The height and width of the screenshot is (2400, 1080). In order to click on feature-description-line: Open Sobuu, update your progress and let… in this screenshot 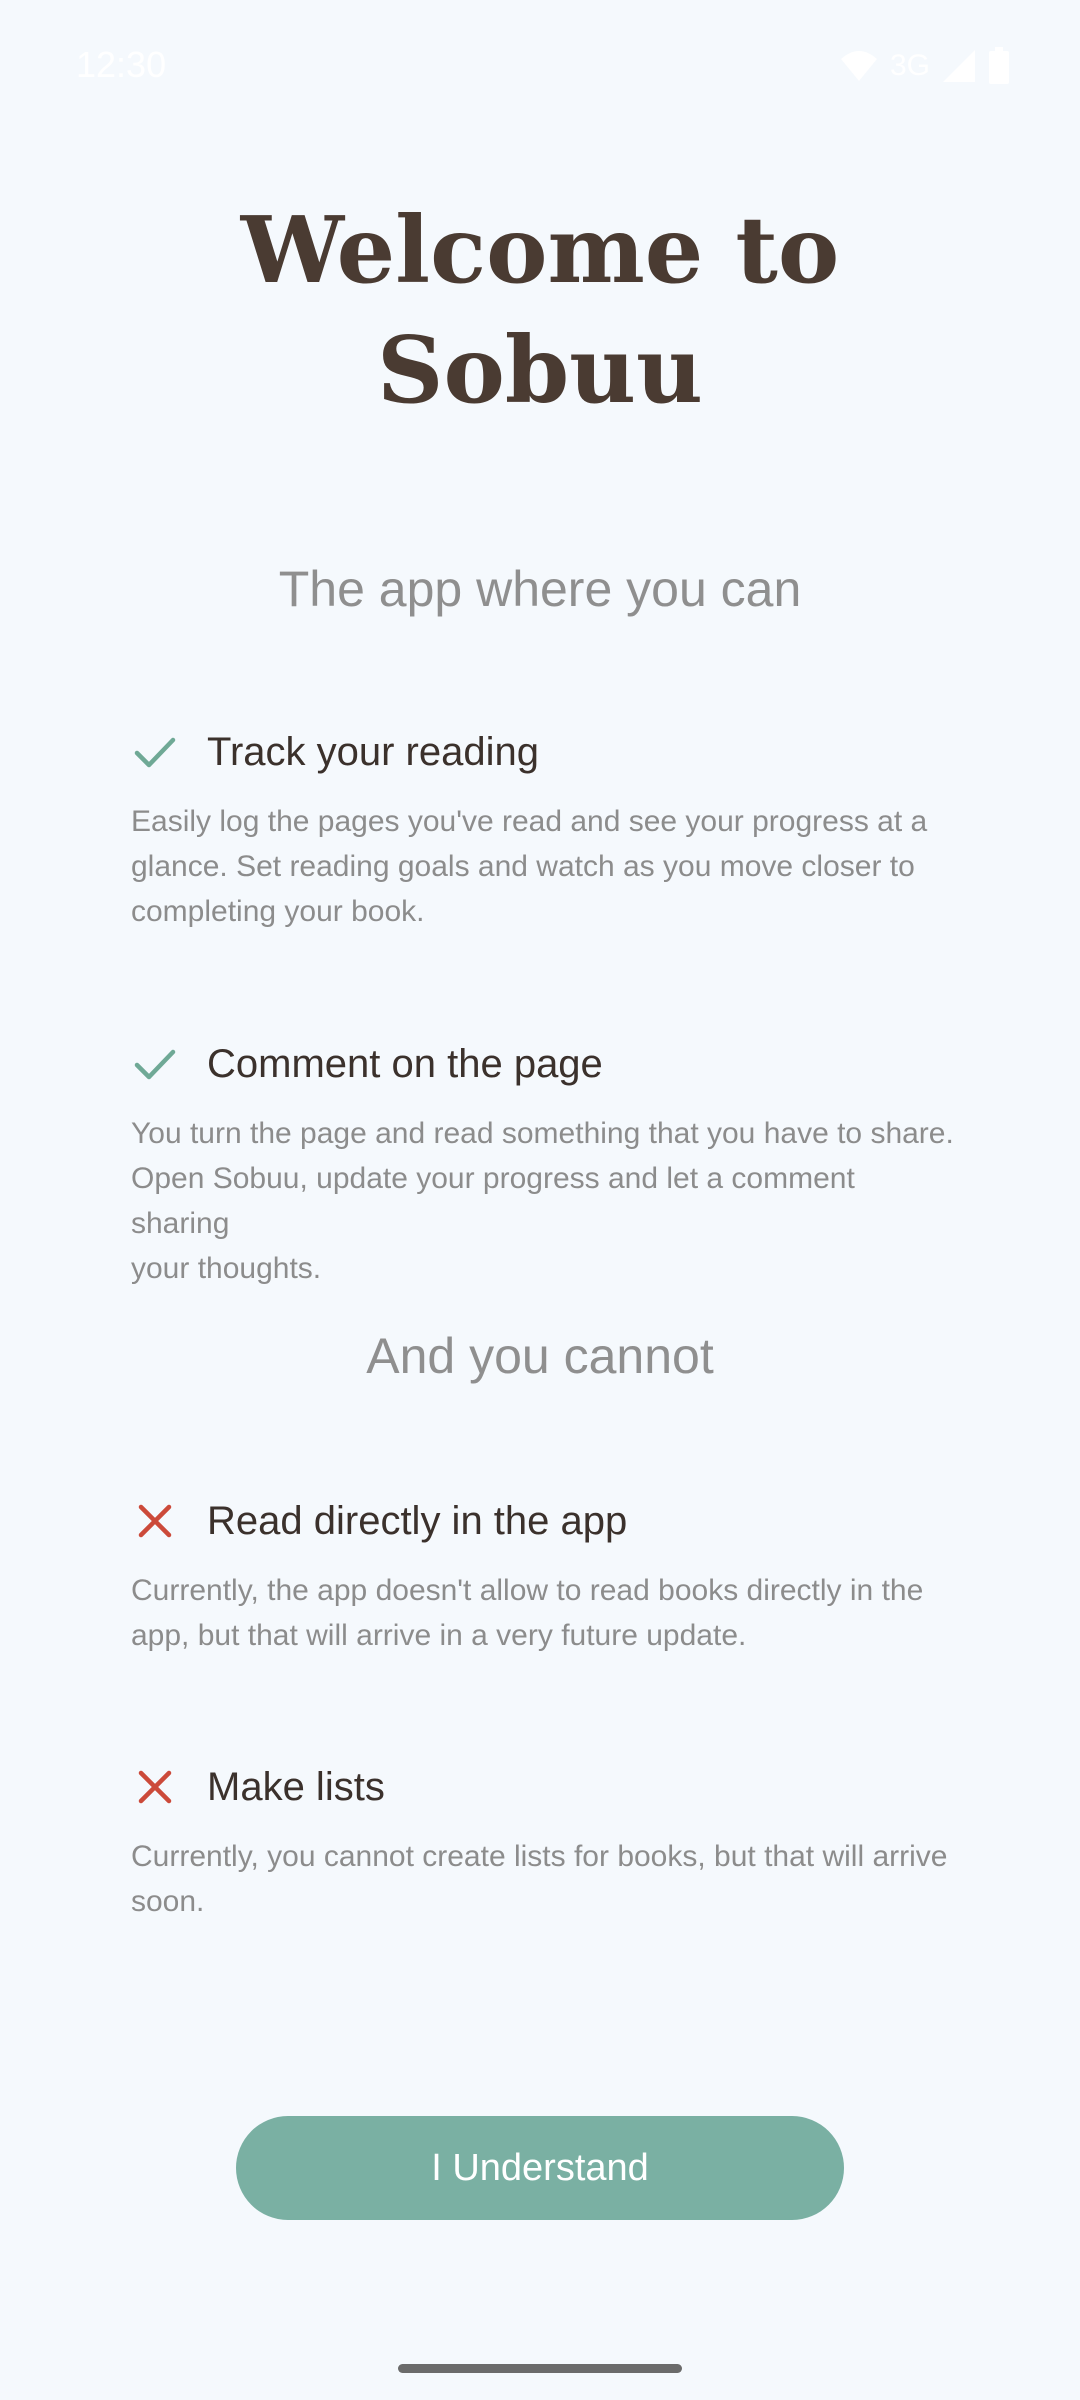, I will do `click(493, 1201)`.